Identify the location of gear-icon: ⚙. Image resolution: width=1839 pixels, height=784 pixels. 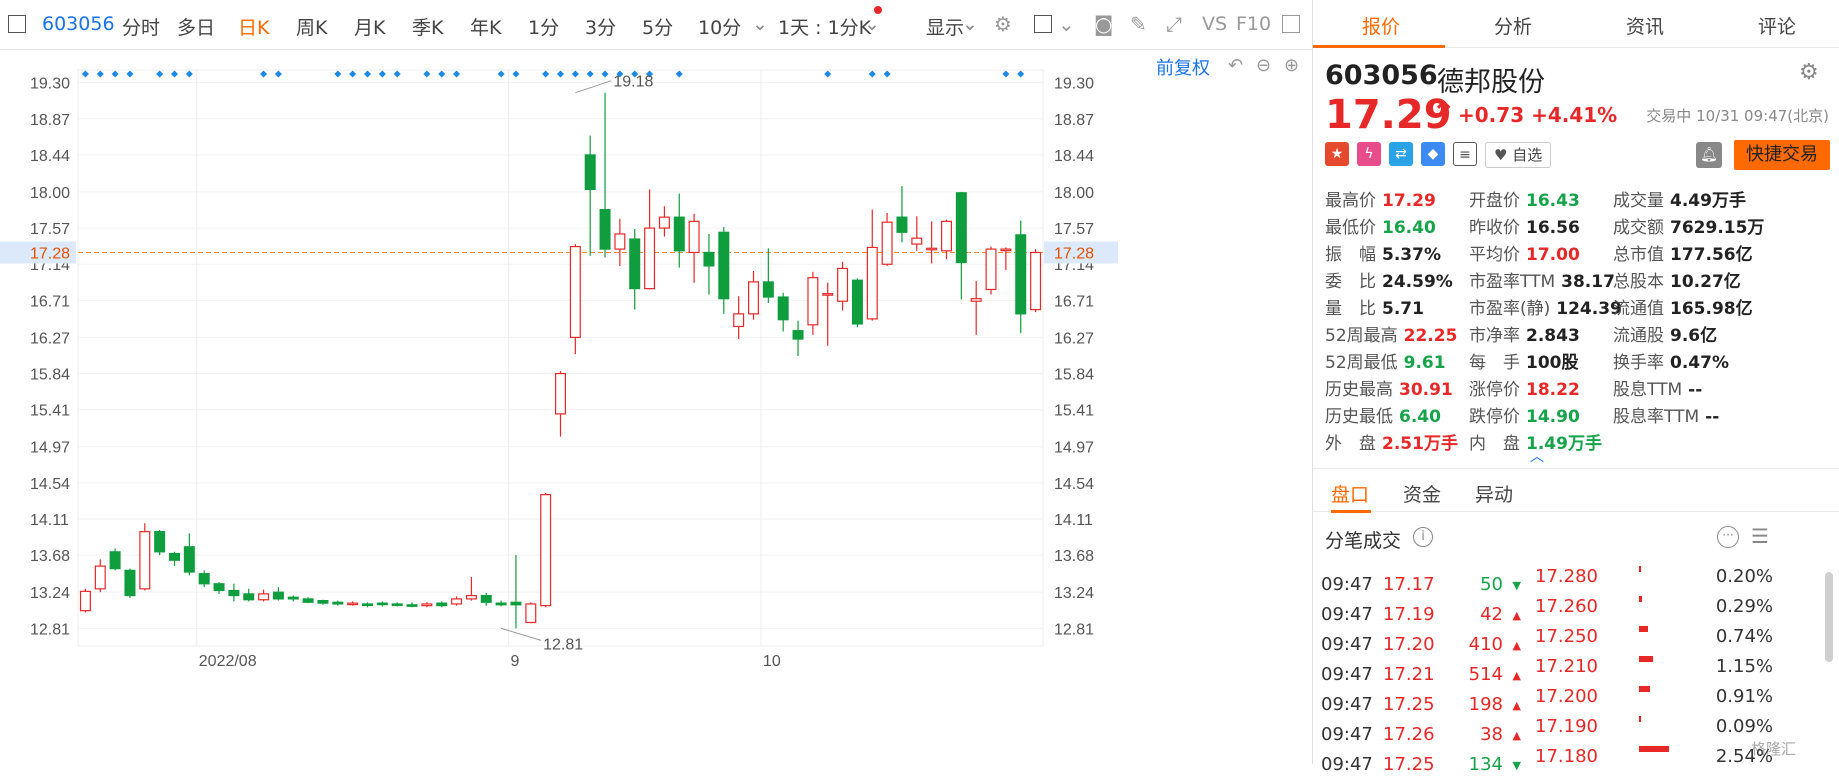
(1809, 72).